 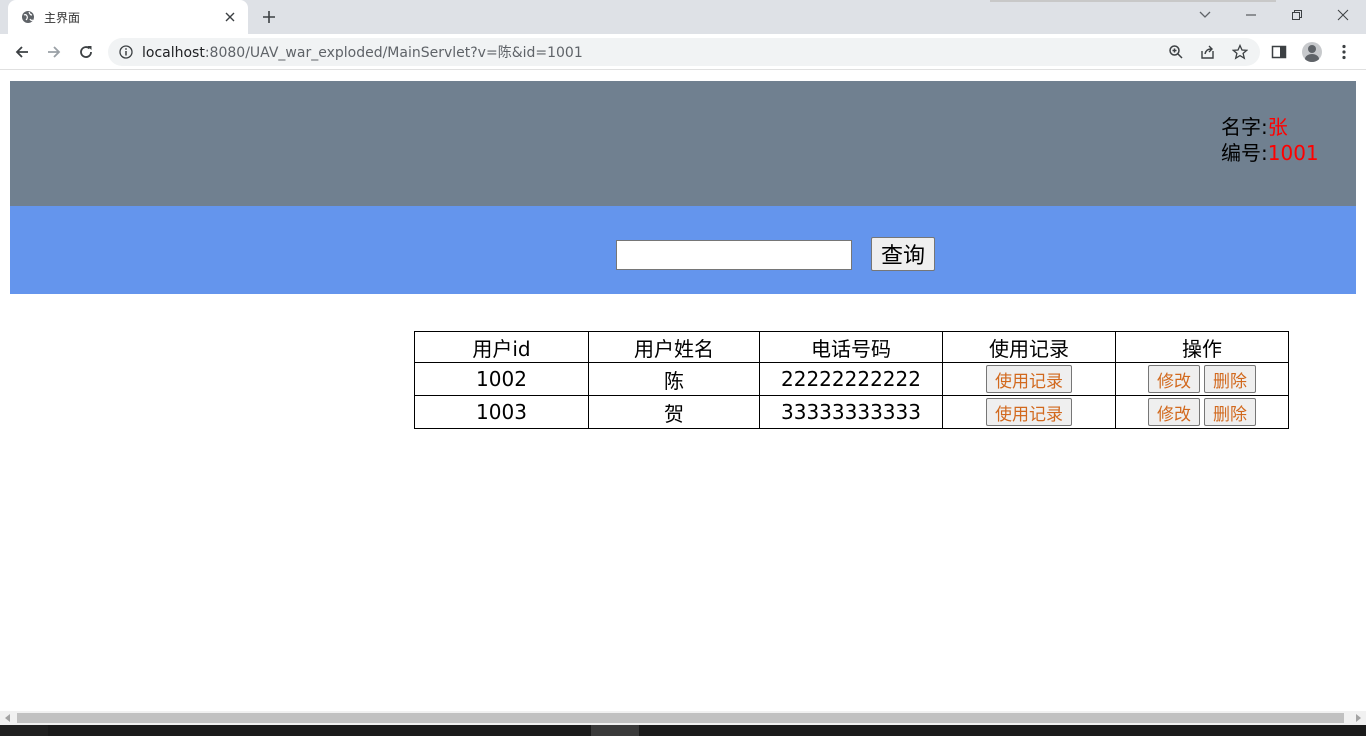 I want to click on tab-title: 主界面, so click(x=62, y=17).